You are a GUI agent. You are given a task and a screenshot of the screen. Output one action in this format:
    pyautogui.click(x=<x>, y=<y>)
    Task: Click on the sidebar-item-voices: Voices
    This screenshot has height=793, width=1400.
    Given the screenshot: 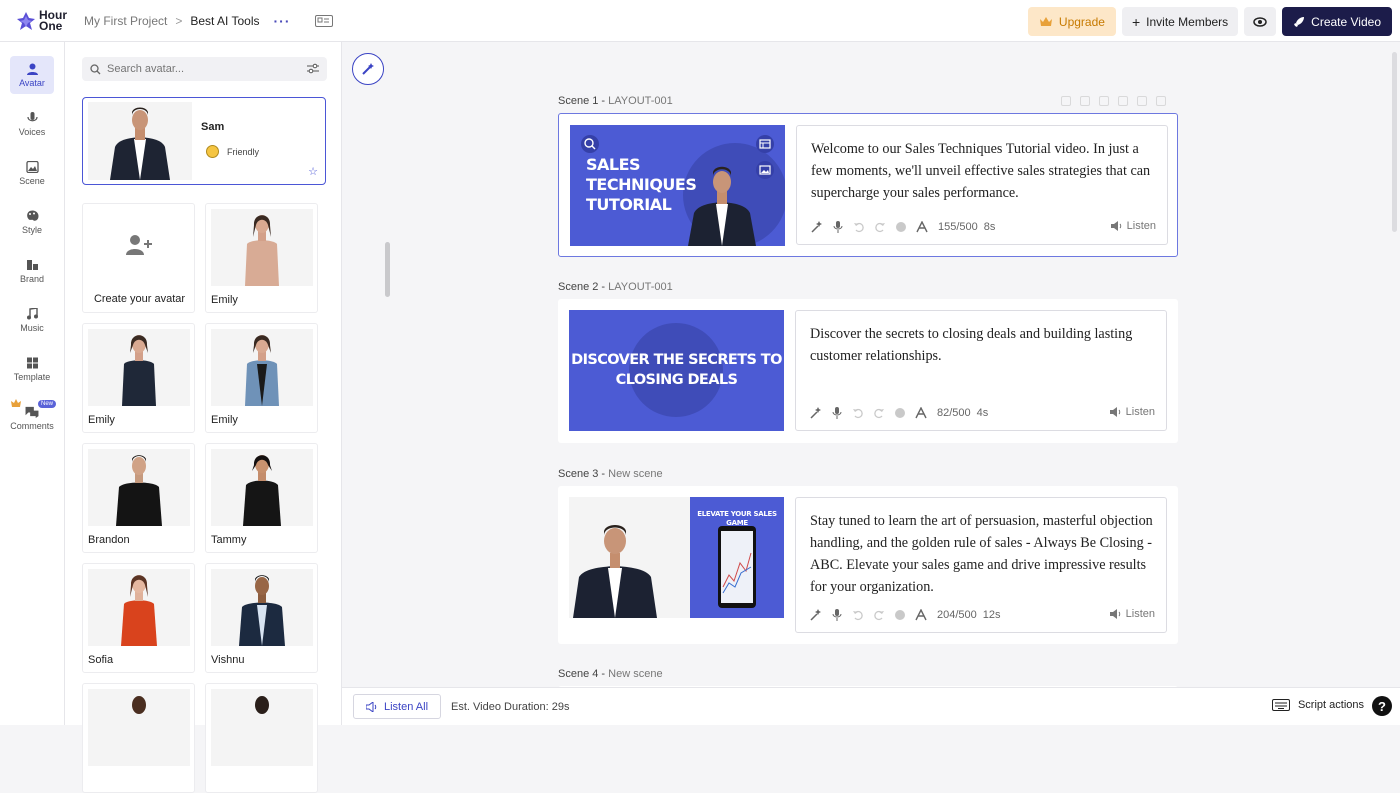 What is the action you would take?
    pyautogui.click(x=32, y=124)
    